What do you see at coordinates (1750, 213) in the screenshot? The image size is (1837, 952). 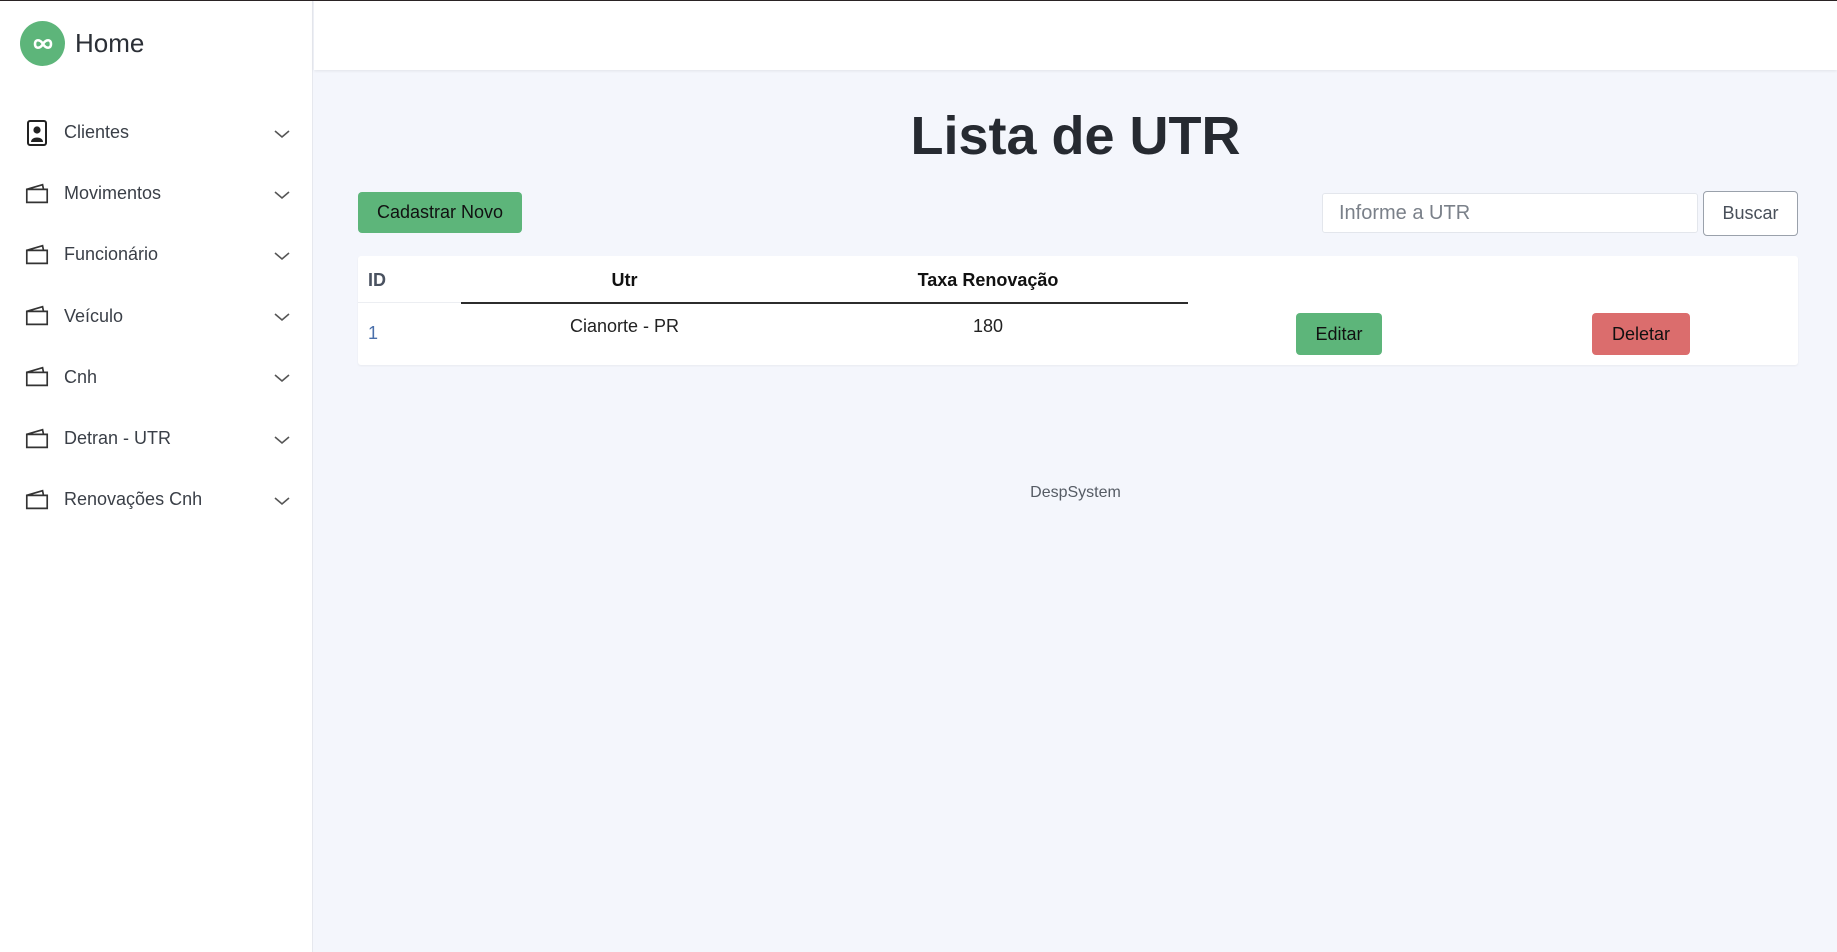 I see `buscar-button: Buscar` at bounding box center [1750, 213].